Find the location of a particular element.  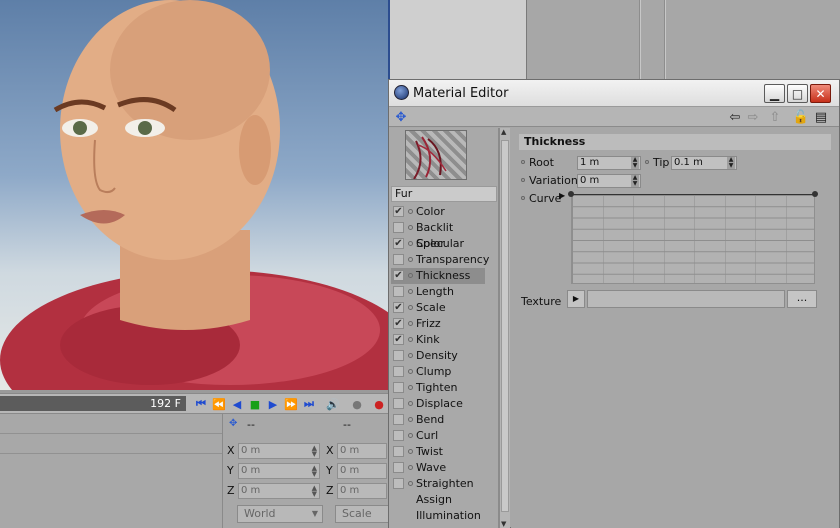

checkbox-length is located at coordinates (398, 291).